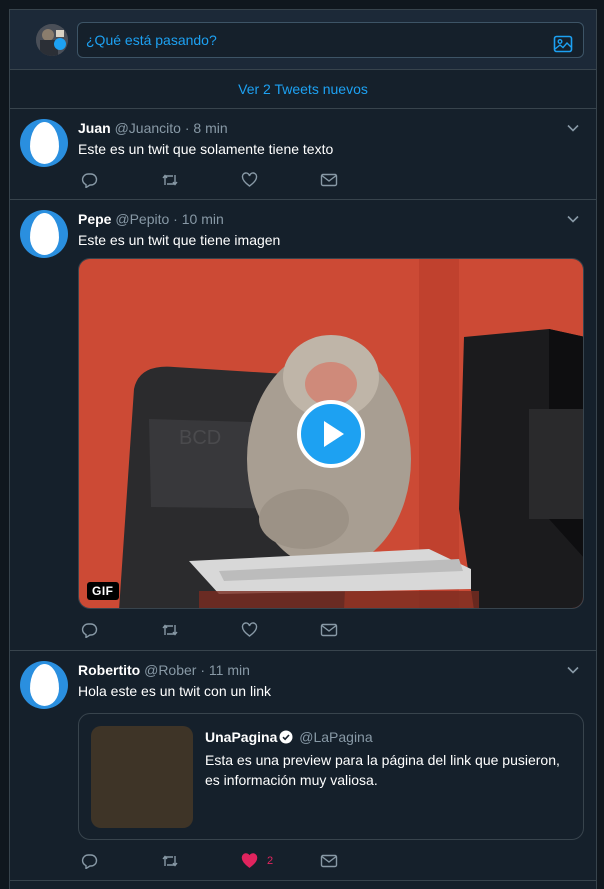 This screenshot has width=604, height=889. Describe the element at coordinates (210, 128) in the screenshot. I see `timestamp: 8 min` at that location.